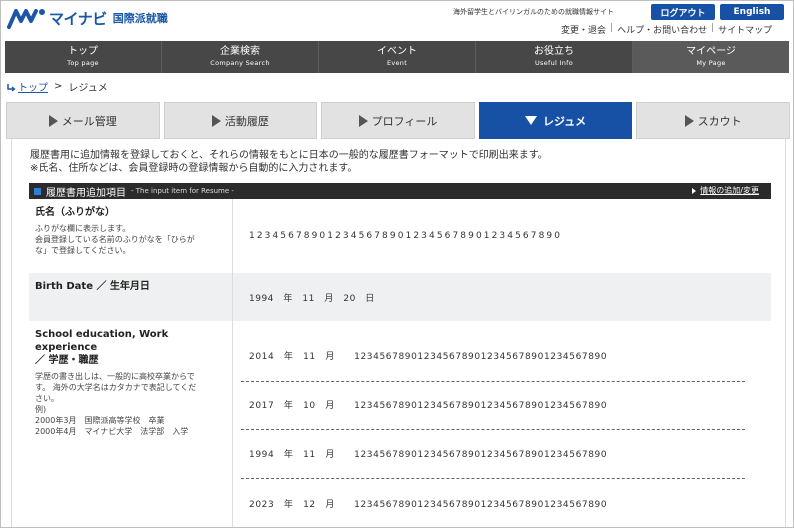 The width and height of the screenshot is (794, 528). I want to click on english-button: English, so click(752, 12).